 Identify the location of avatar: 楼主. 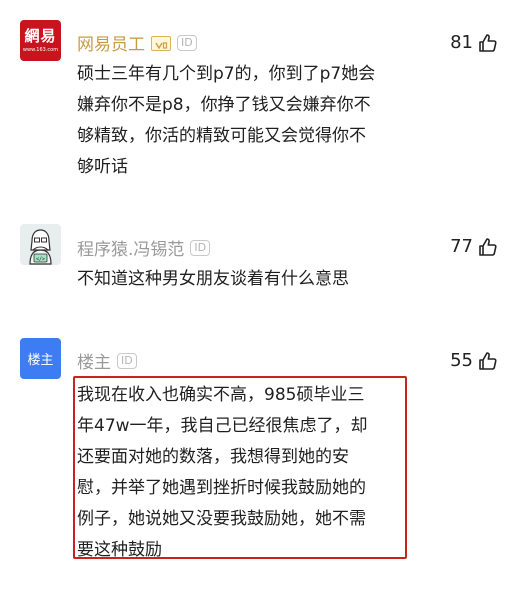
(40, 358).